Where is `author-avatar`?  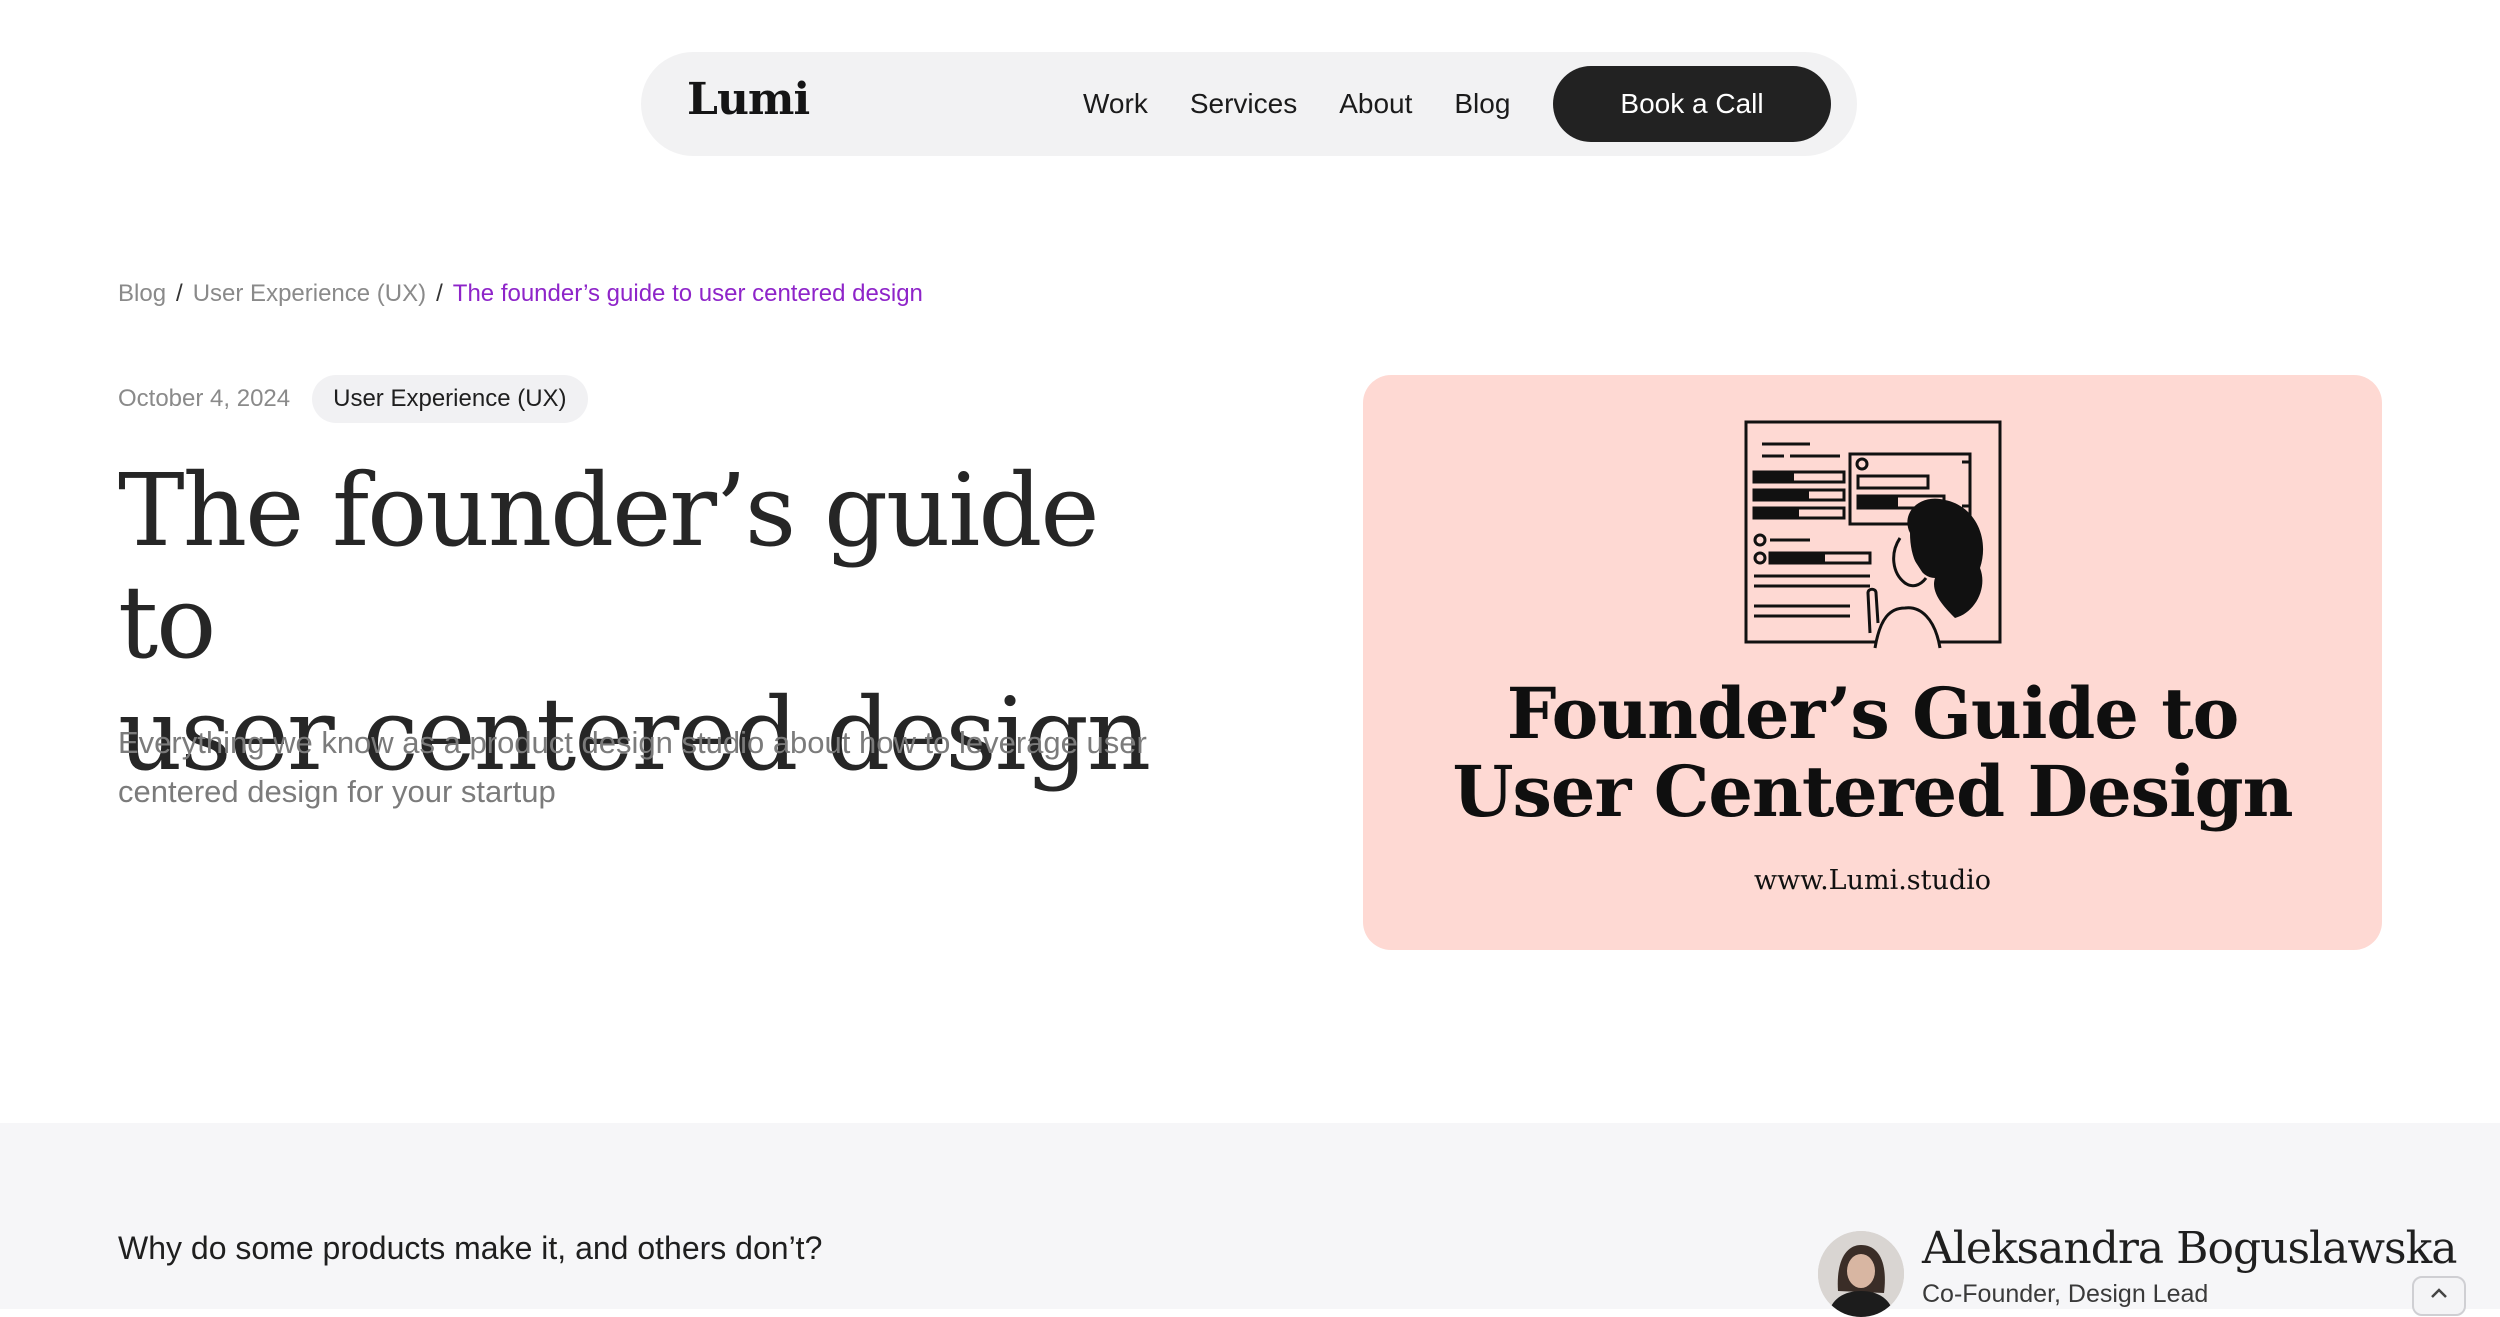 author-avatar is located at coordinates (1861, 1274).